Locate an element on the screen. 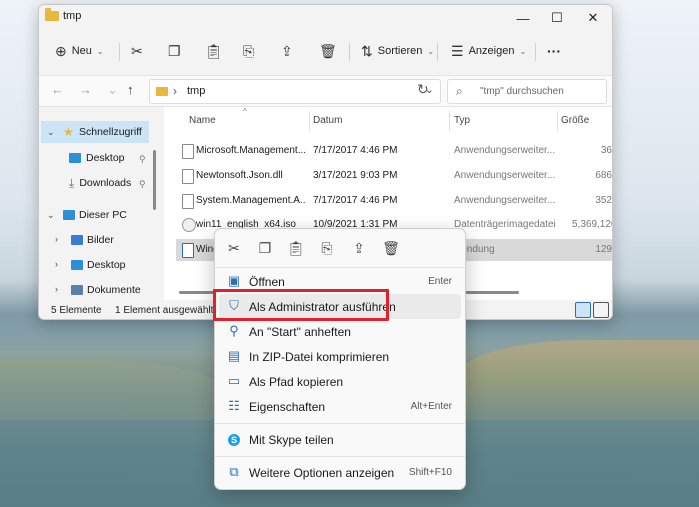 Image resolution: width=699 pixels, height=507 pixels. clipboard-icon: 📋︎ is located at coordinates (214, 50).